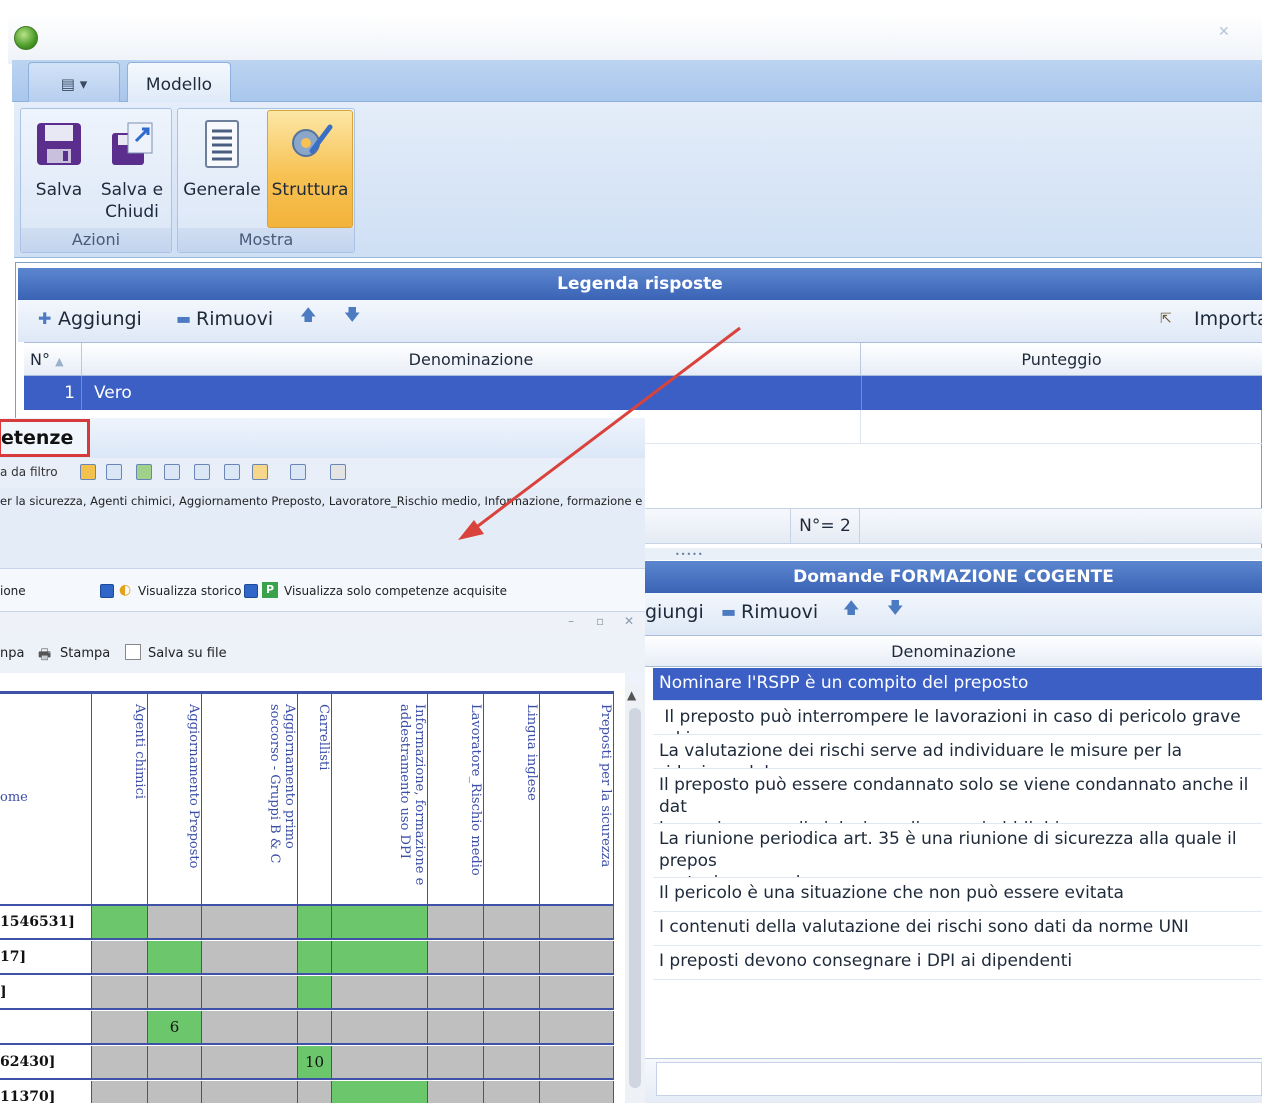 The image size is (1262, 1103). I want to click on export-icon, so click(298, 472).